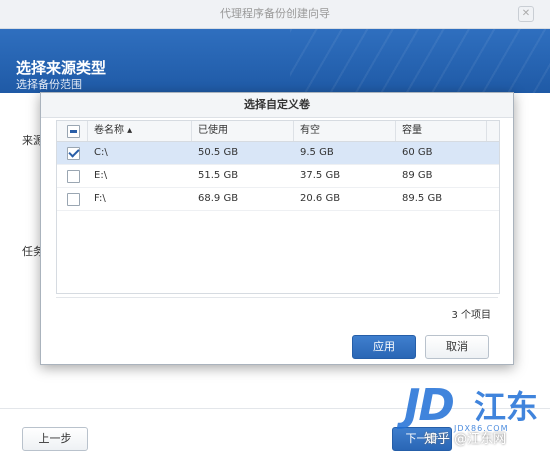 This screenshot has width=550, height=455. I want to click on volume-capacity: 60 GB, so click(417, 152).